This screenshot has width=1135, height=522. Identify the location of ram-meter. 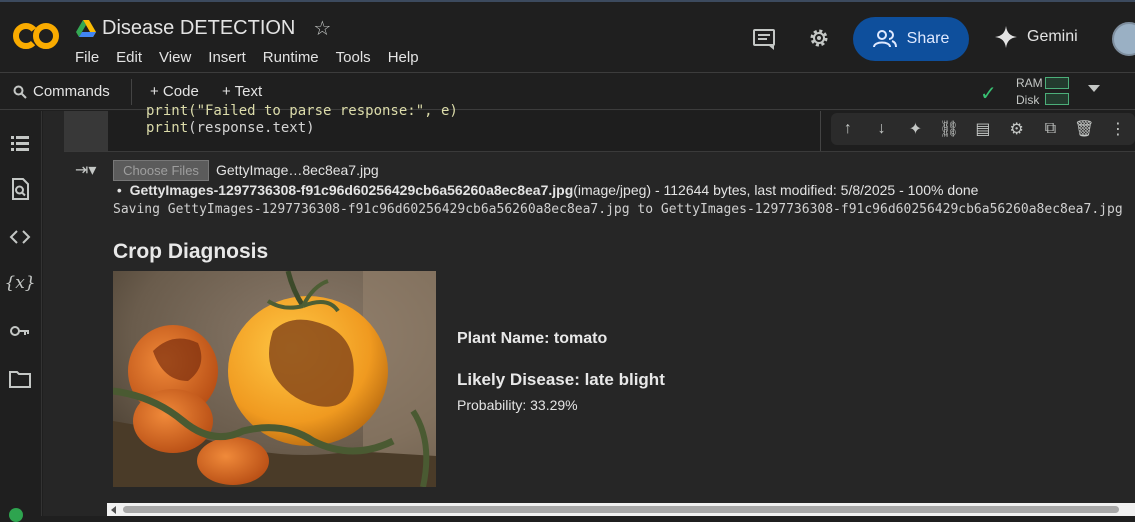
(1057, 83).